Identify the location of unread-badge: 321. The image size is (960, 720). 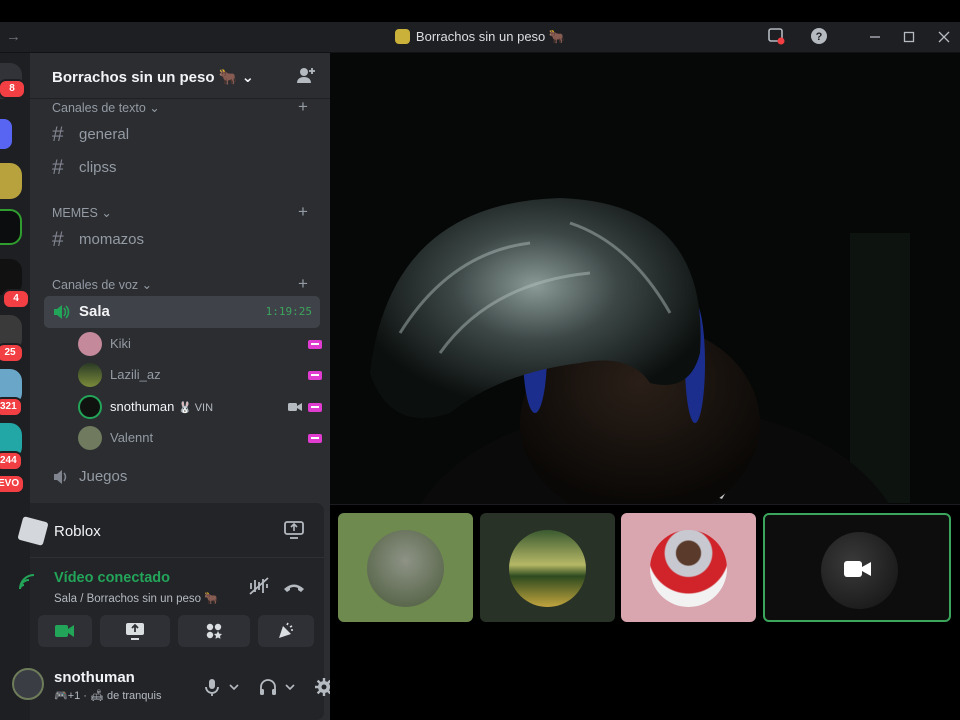
(11, 407).